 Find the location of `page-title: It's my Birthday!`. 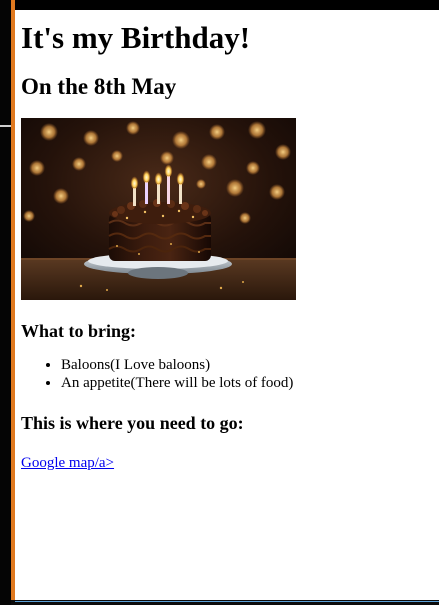

page-title: It's my Birthday! is located at coordinates (136, 37).